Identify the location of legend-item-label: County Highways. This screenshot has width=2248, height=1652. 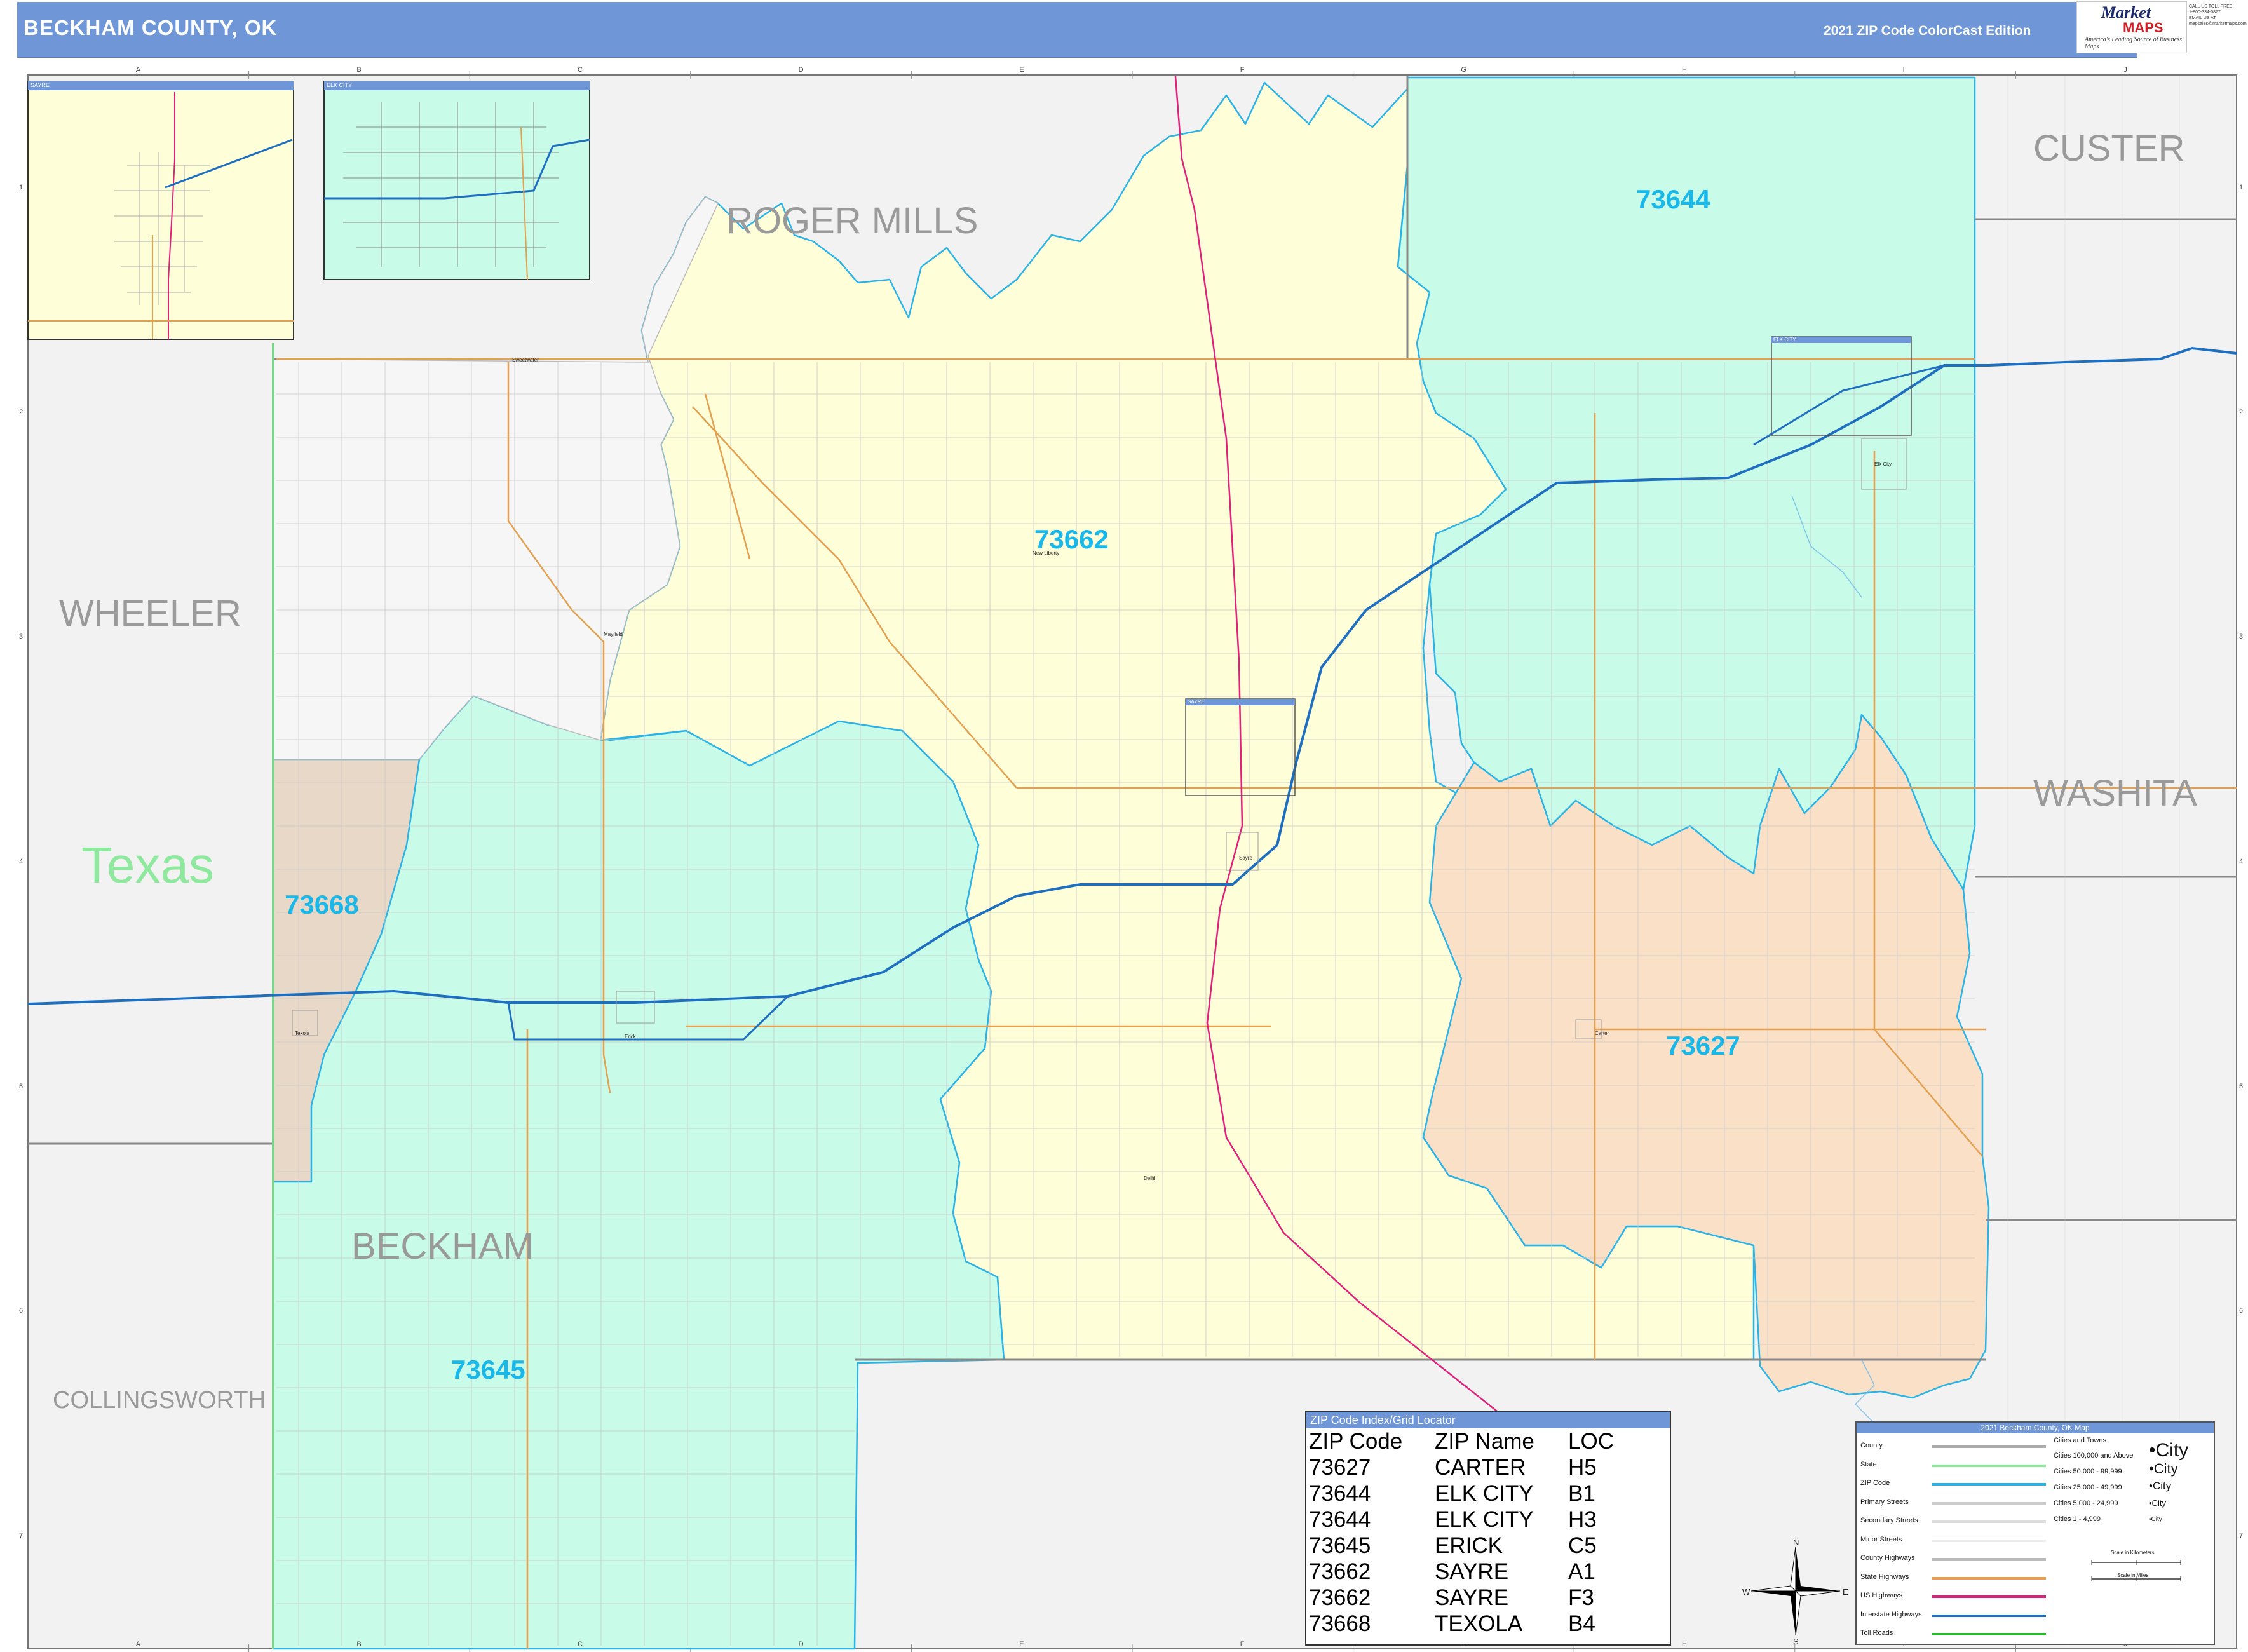
(1887, 1558).